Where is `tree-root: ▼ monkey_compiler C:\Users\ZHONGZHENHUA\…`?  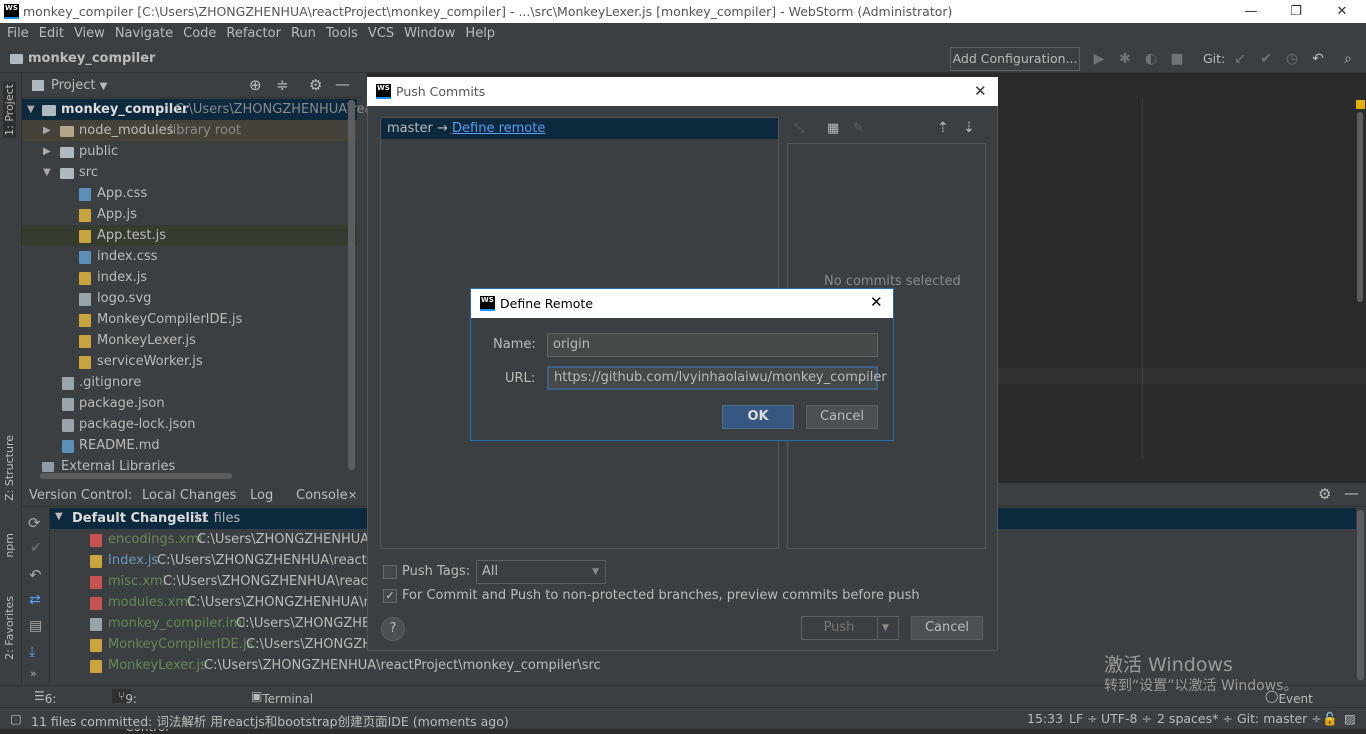
tree-root: ▼ monkey_compiler C:\Users\ZHONGZHENHUA\… is located at coordinates (197, 109).